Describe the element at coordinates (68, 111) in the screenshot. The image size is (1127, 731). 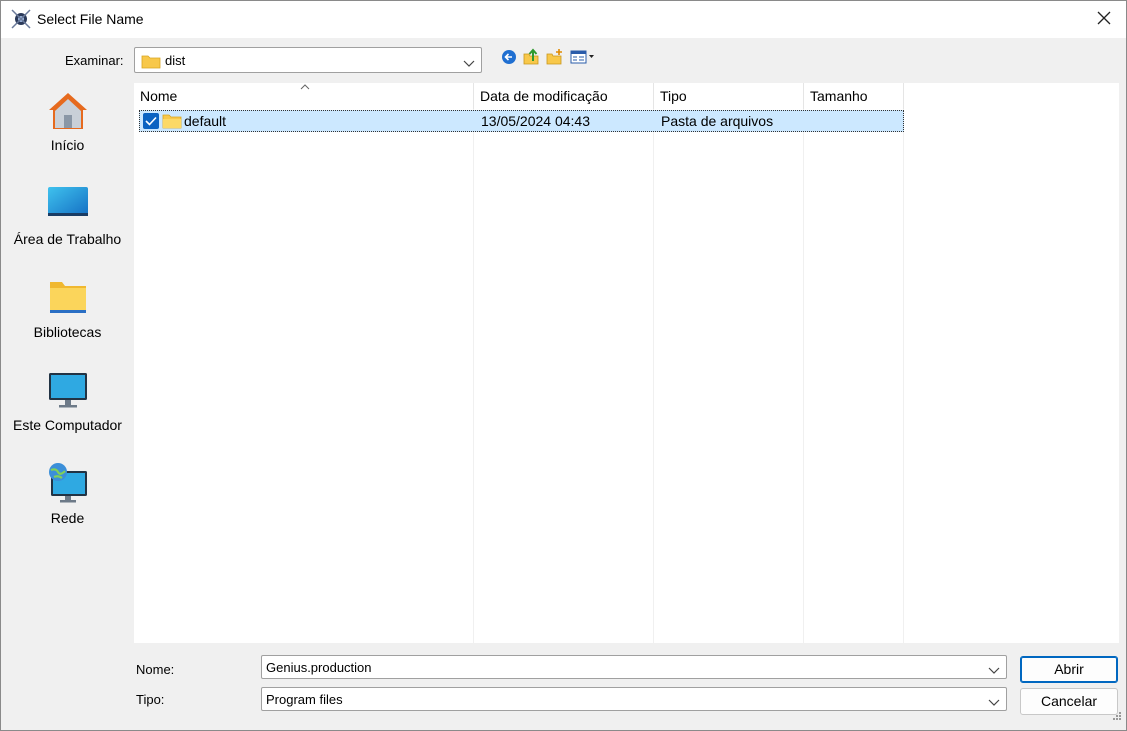
I see `home-icon` at that location.